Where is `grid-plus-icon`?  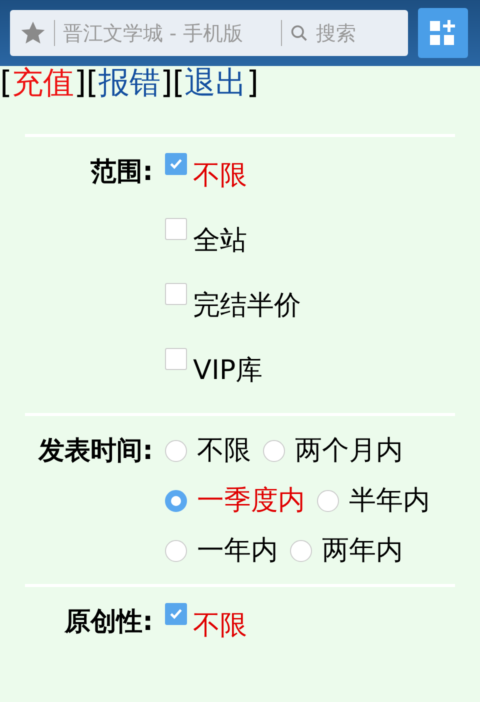 grid-plus-icon is located at coordinates (443, 33).